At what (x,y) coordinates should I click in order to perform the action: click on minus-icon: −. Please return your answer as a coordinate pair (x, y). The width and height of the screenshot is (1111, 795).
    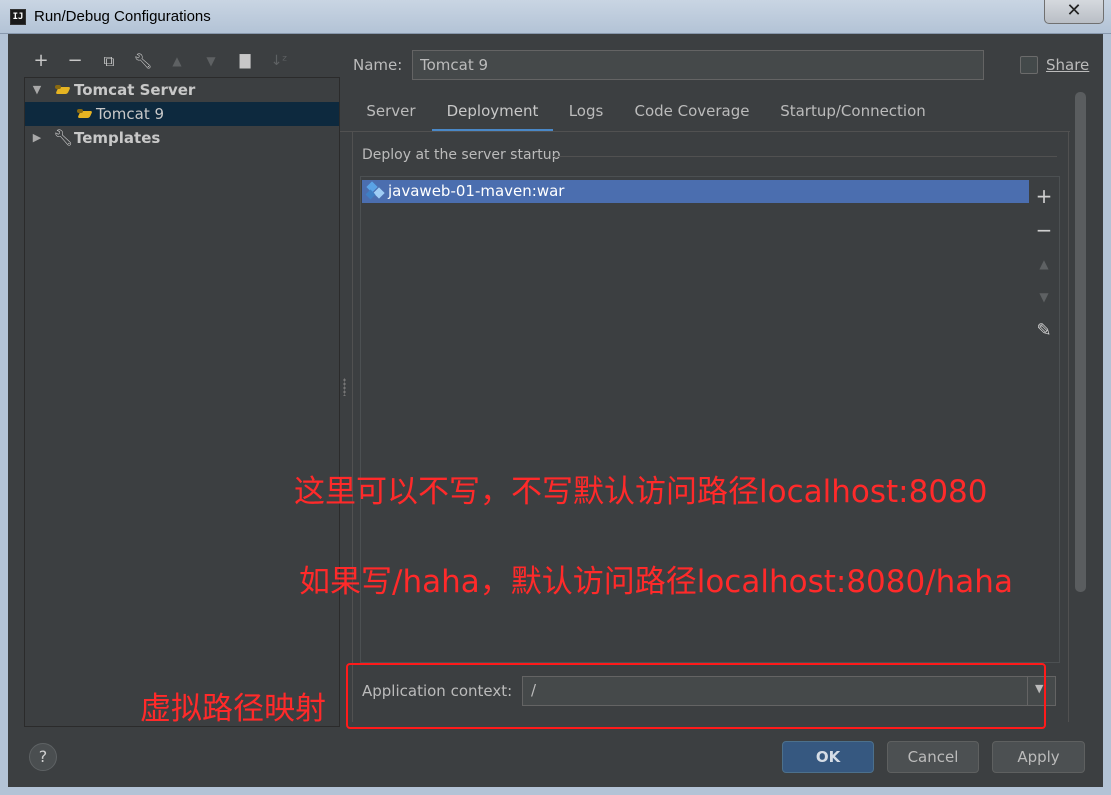
    Looking at the image, I should click on (75, 61).